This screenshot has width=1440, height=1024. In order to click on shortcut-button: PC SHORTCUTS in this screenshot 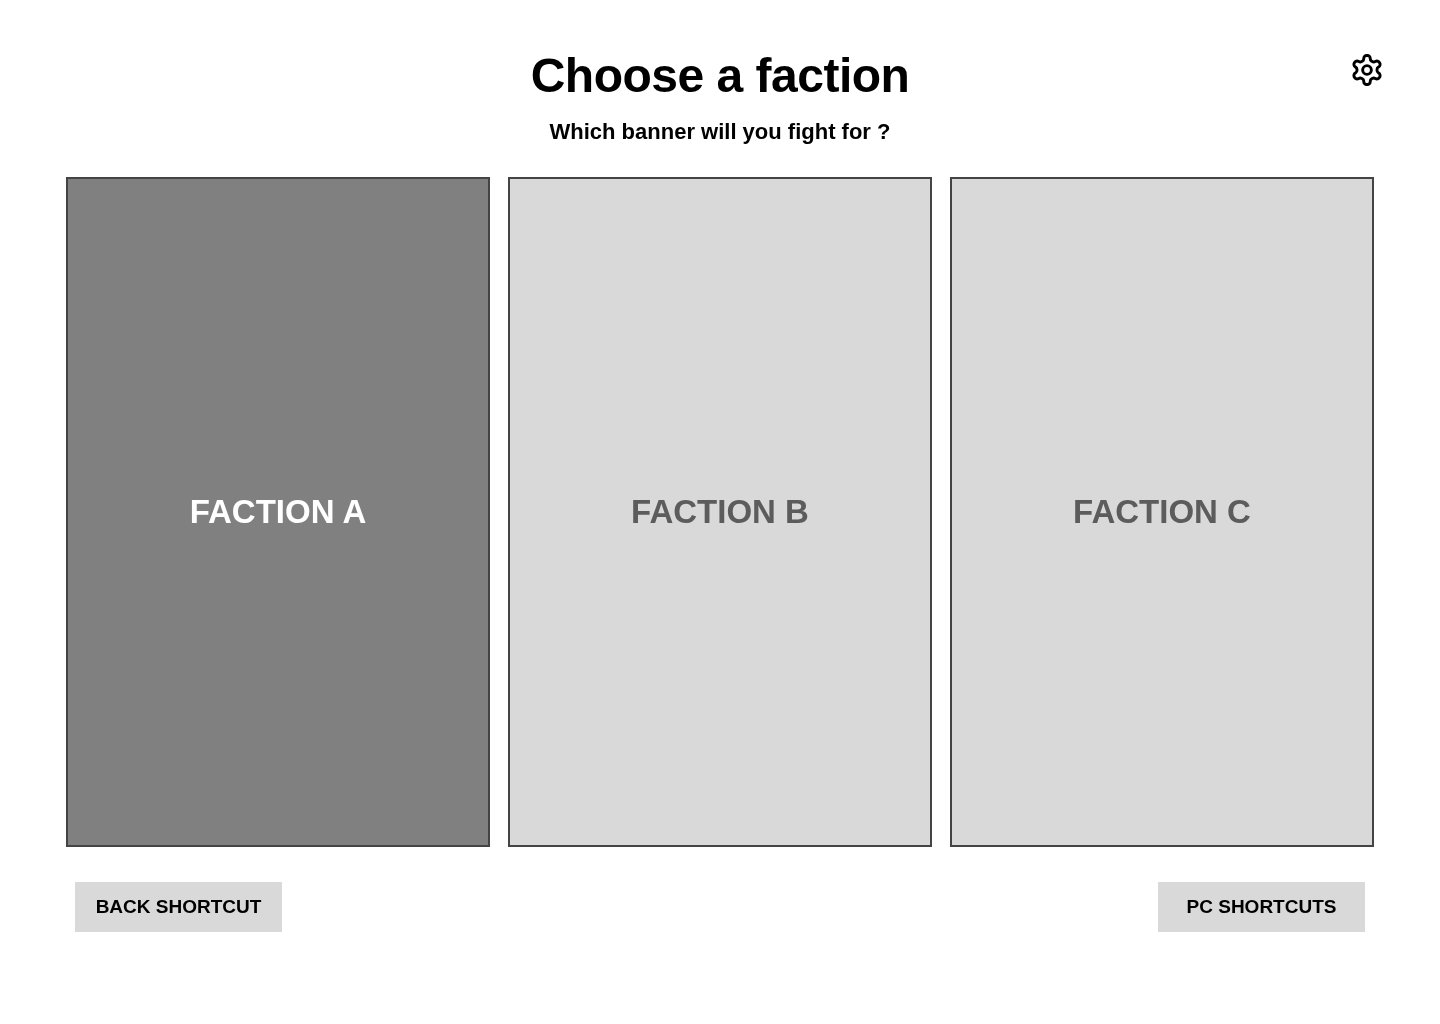, I will do `click(1261, 907)`.